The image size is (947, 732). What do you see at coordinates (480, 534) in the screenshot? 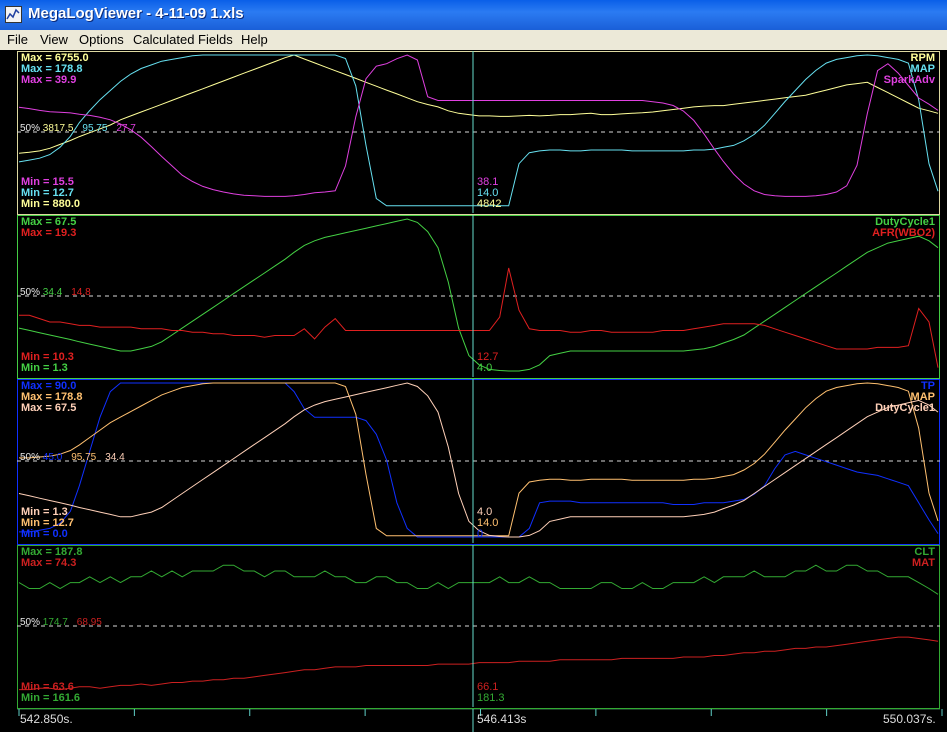
I see `cursor-value-label: 0` at bounding box center [480, 534].